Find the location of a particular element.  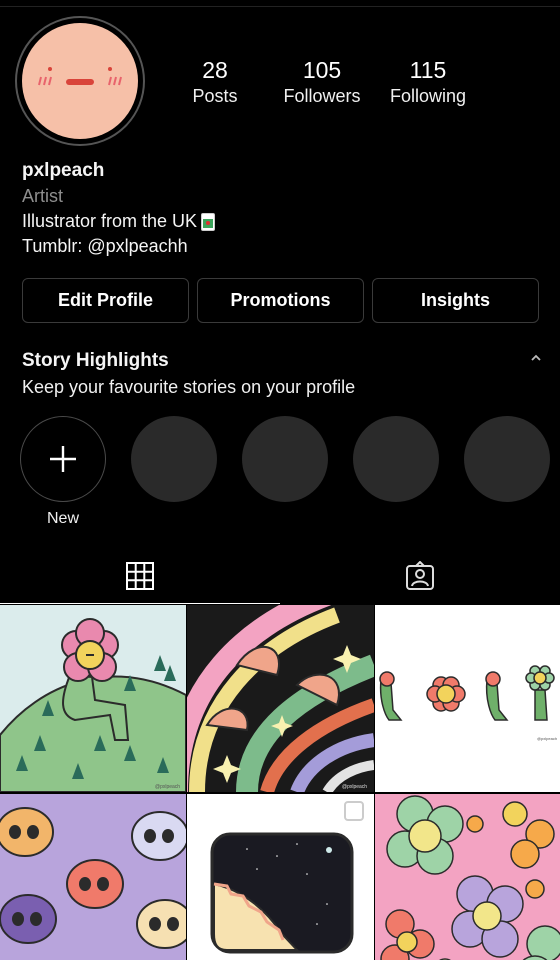

tab-posts-grid is located at coordinates (140, 576).